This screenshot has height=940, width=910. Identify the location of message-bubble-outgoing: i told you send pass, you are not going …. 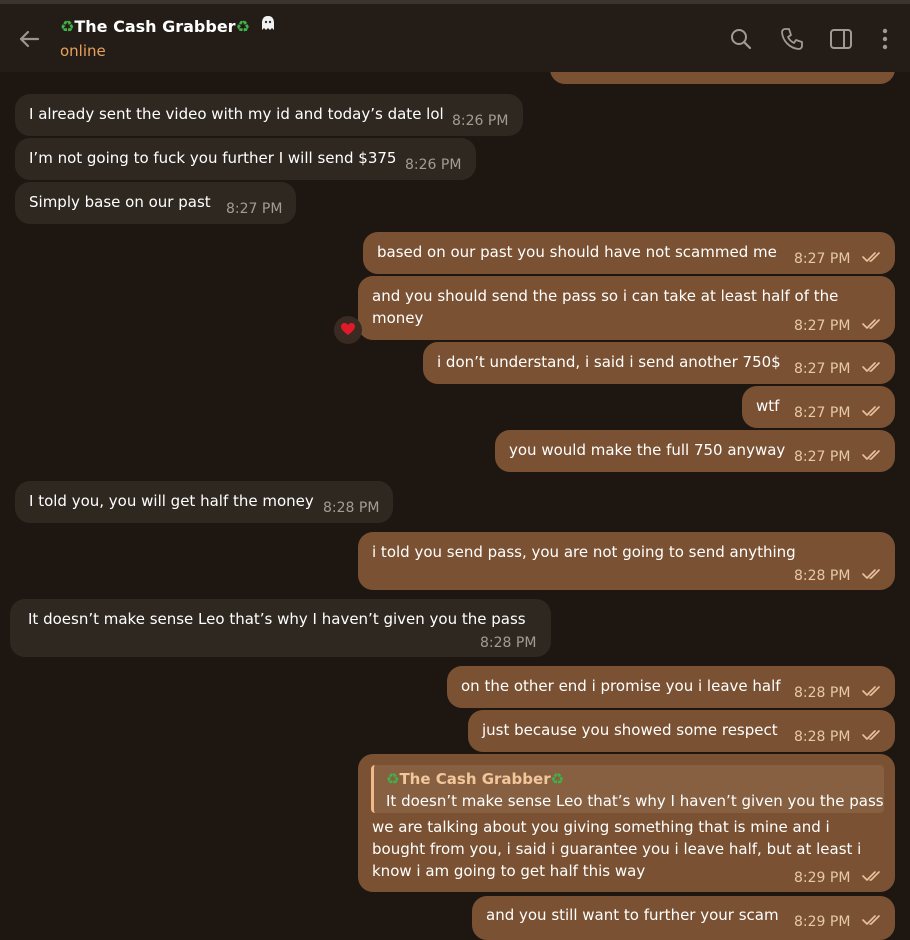
(626, 561).